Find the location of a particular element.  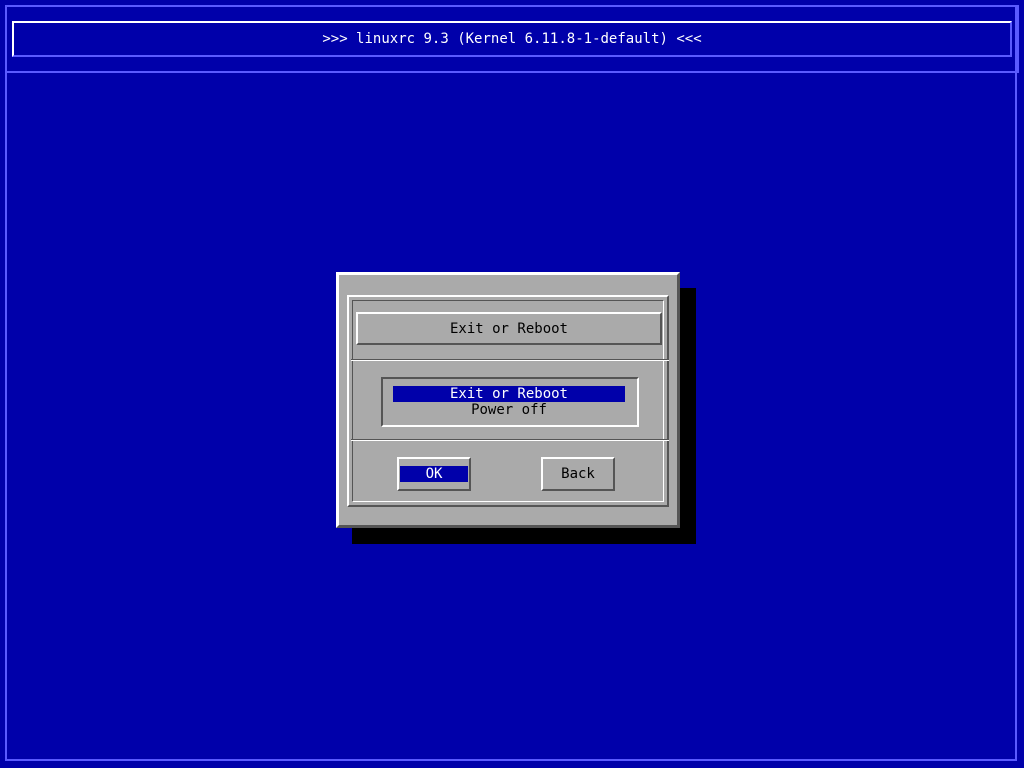

back-button: Back is located at coordinates (578, 474).